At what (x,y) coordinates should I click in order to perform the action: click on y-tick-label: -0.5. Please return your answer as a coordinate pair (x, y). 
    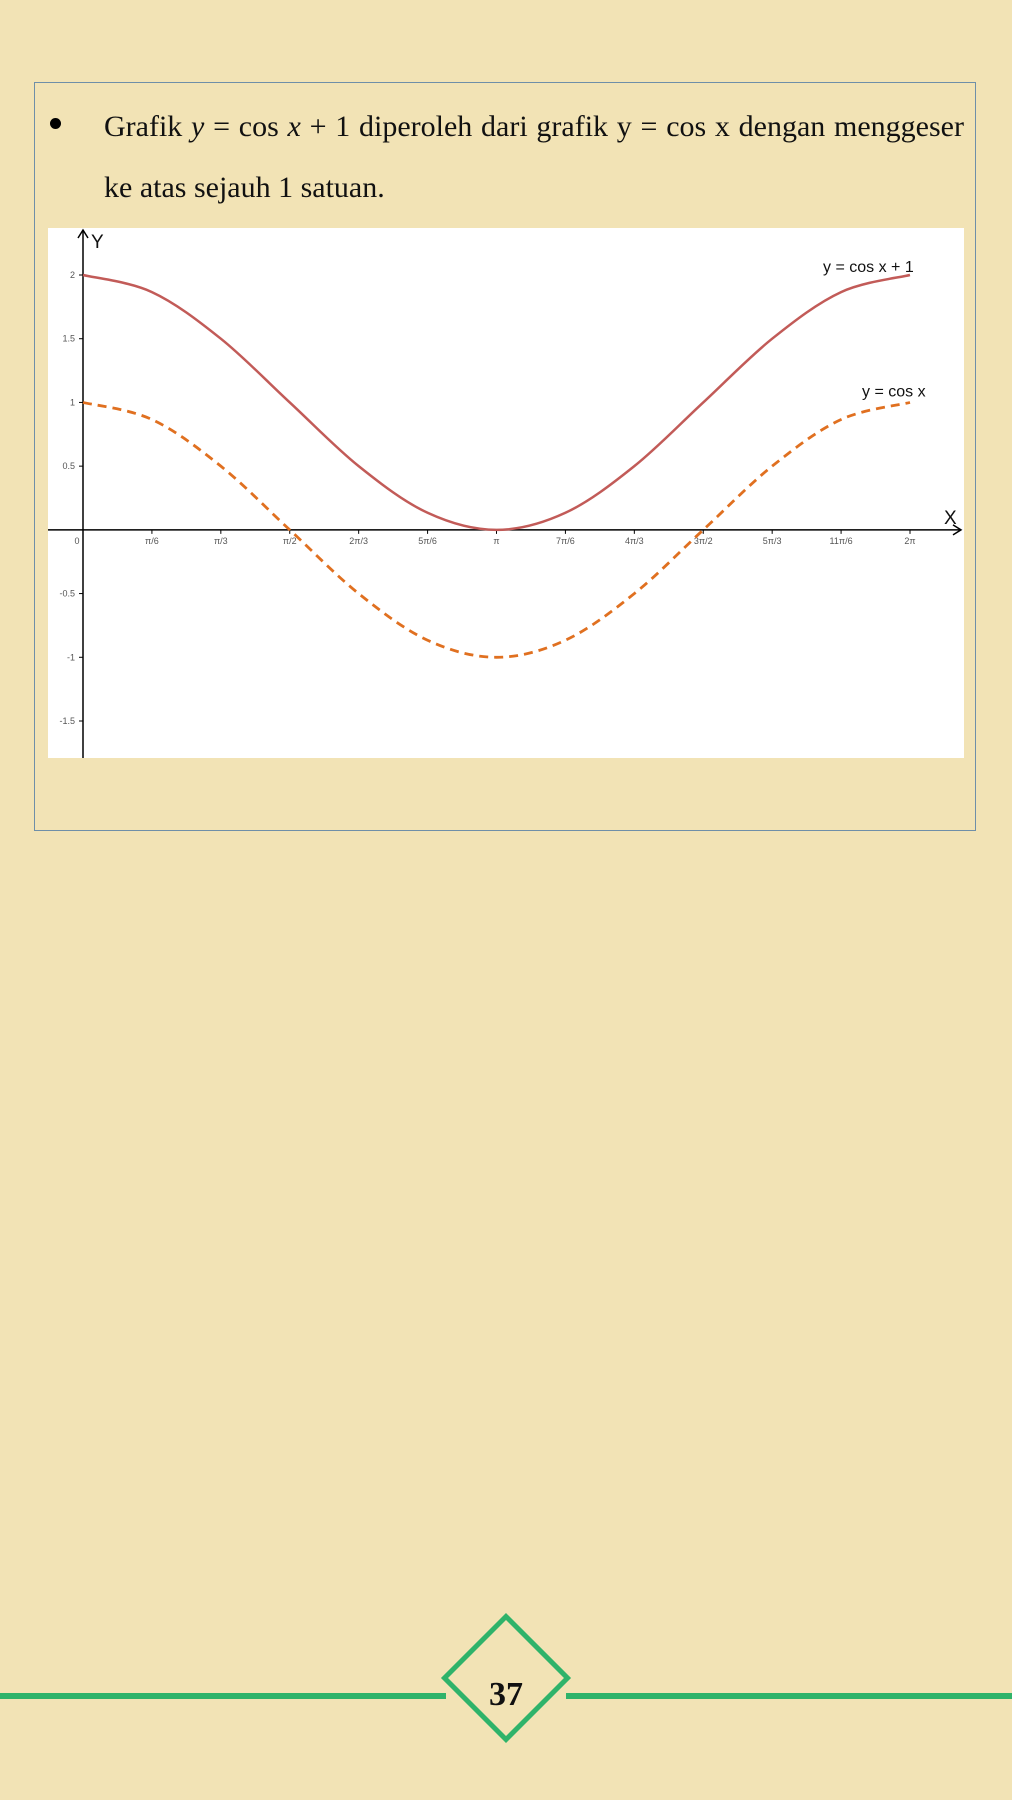
    Looking at the image, I should click on (67, 594).